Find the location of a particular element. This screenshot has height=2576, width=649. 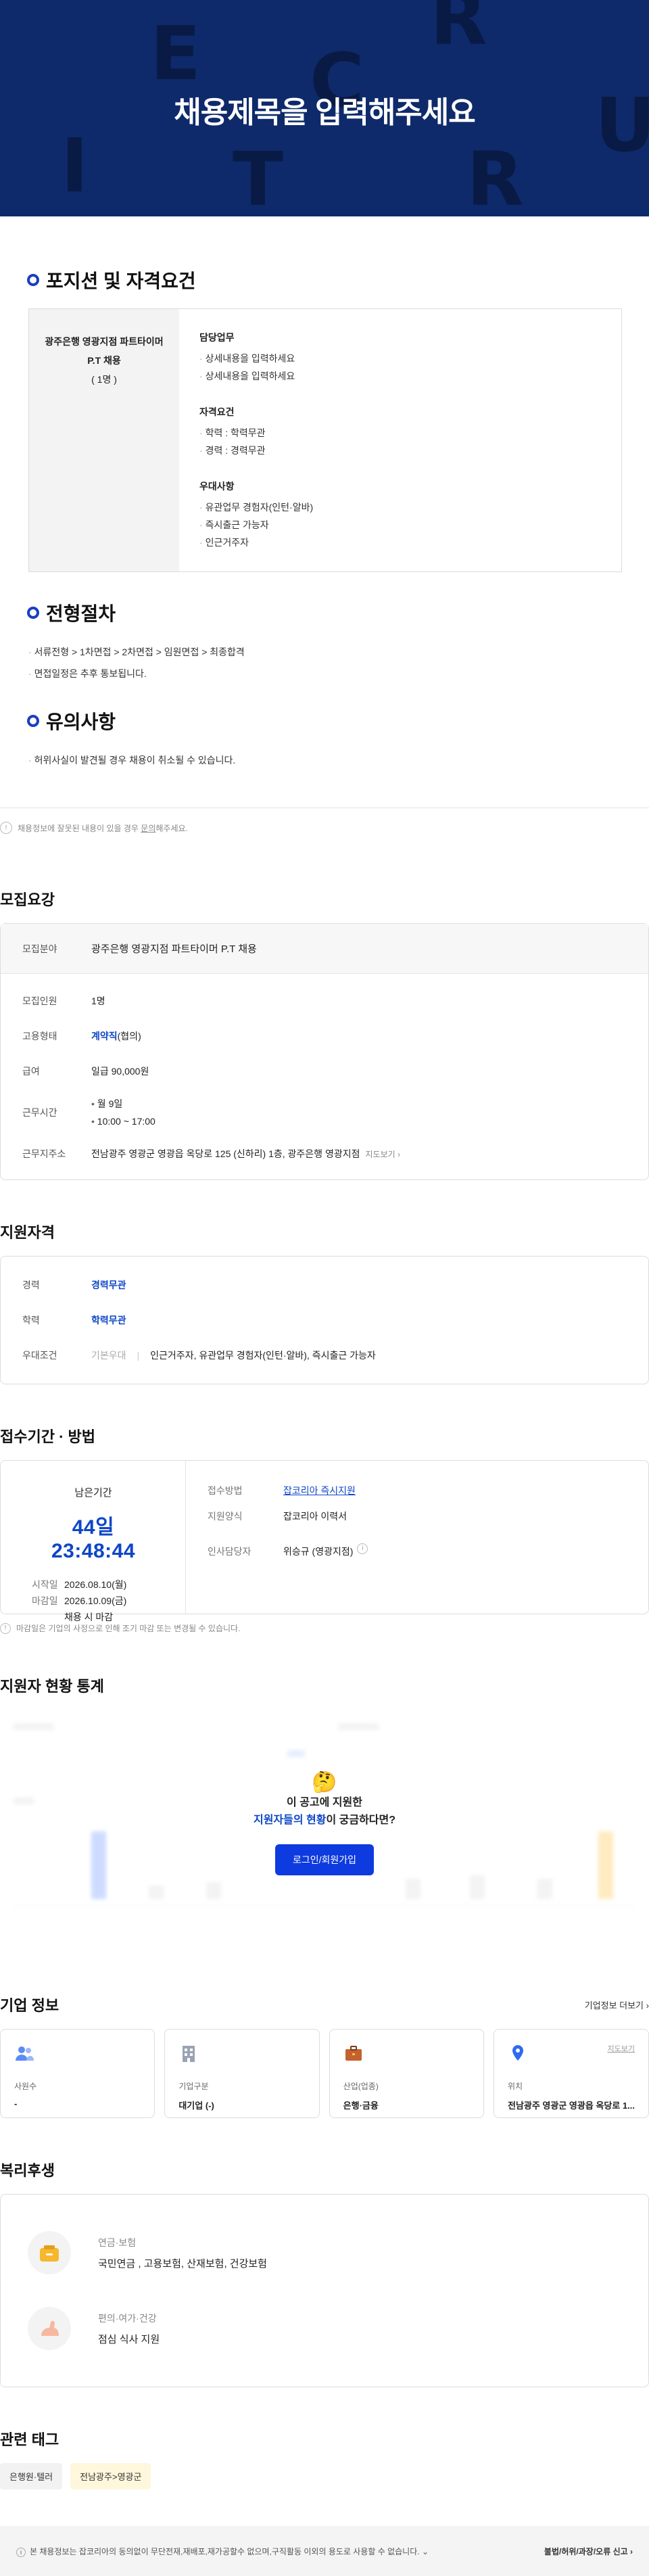

piggybank-icon is located at coordinates (49, 2252).